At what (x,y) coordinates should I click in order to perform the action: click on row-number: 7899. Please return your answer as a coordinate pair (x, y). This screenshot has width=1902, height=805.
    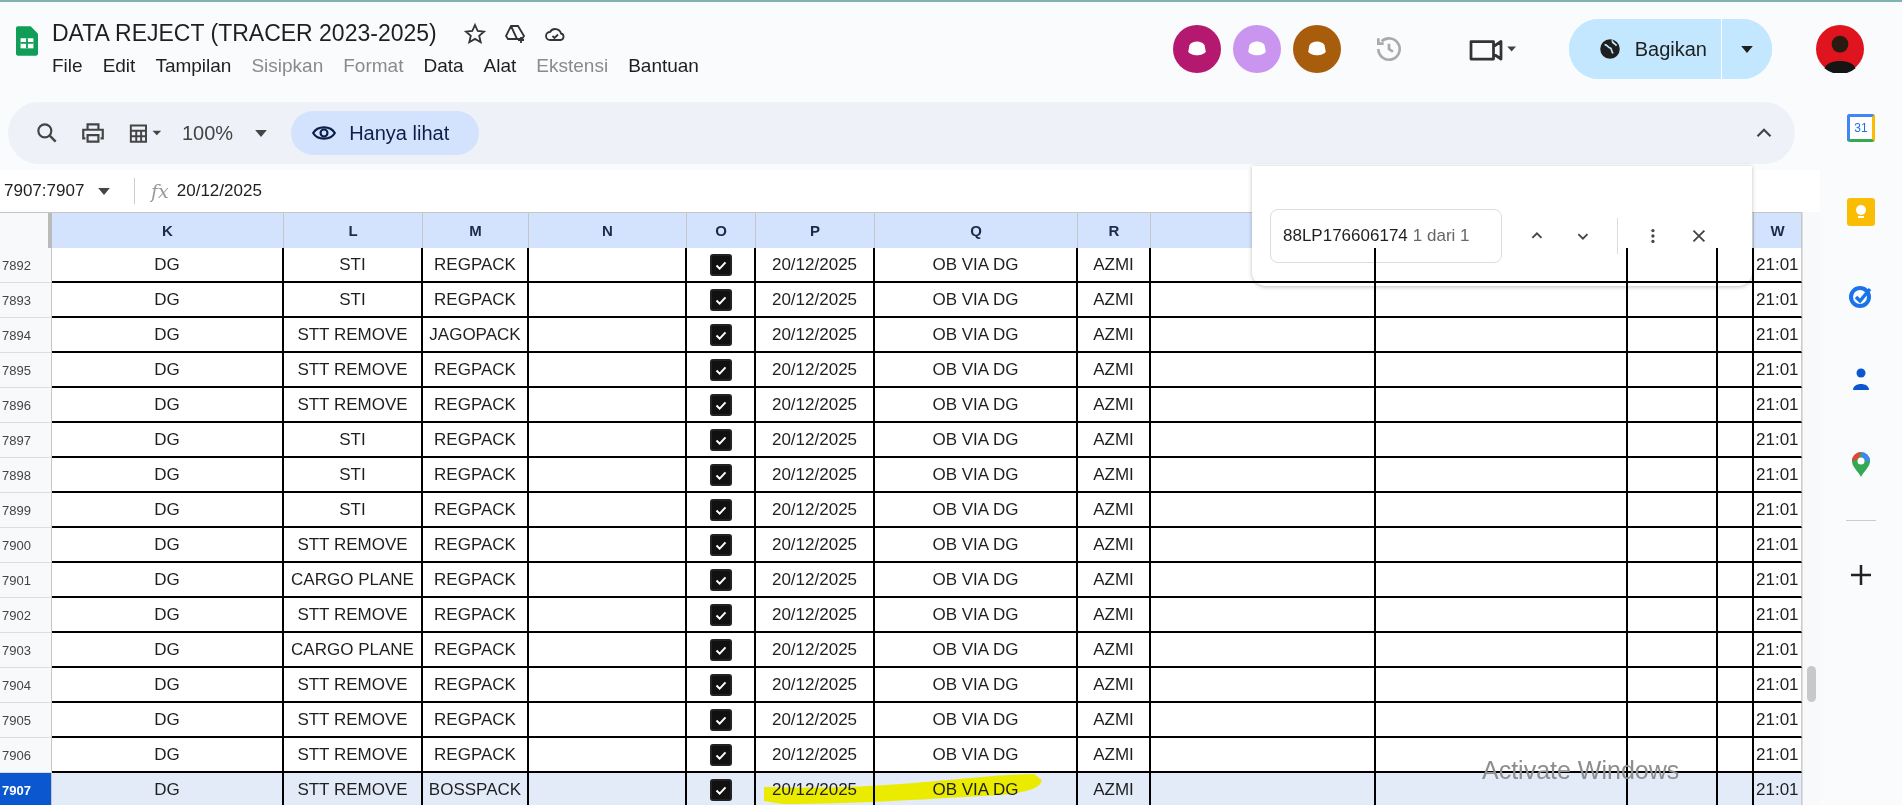
    Looking at the image, I should click on (26, 510).